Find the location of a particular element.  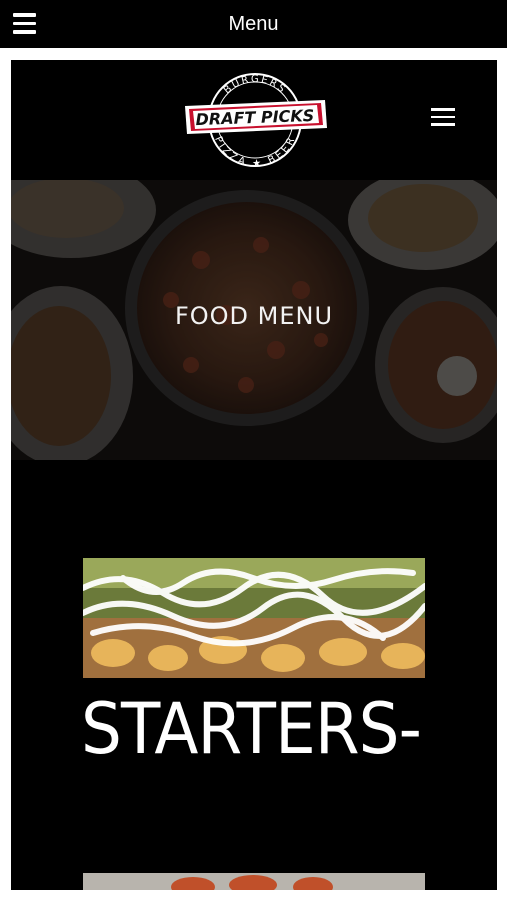

next-section-image is located at coordinates (254, 881).